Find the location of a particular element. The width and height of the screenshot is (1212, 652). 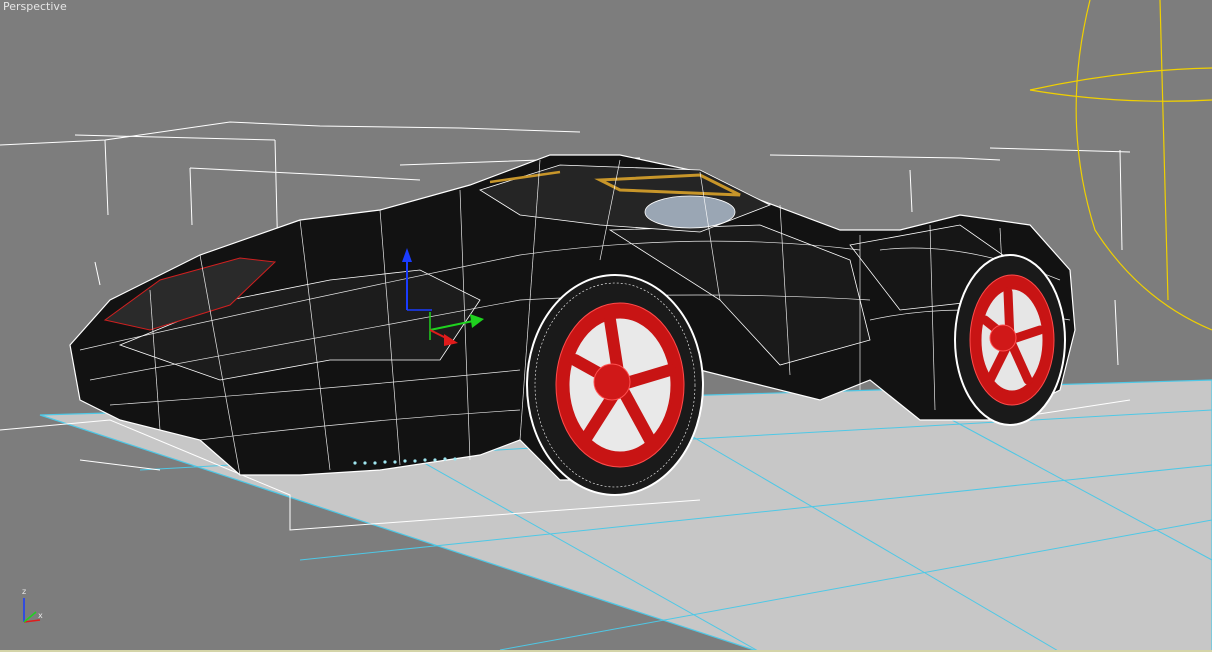

axis-label-x: x is located at coordinates (40, 615).